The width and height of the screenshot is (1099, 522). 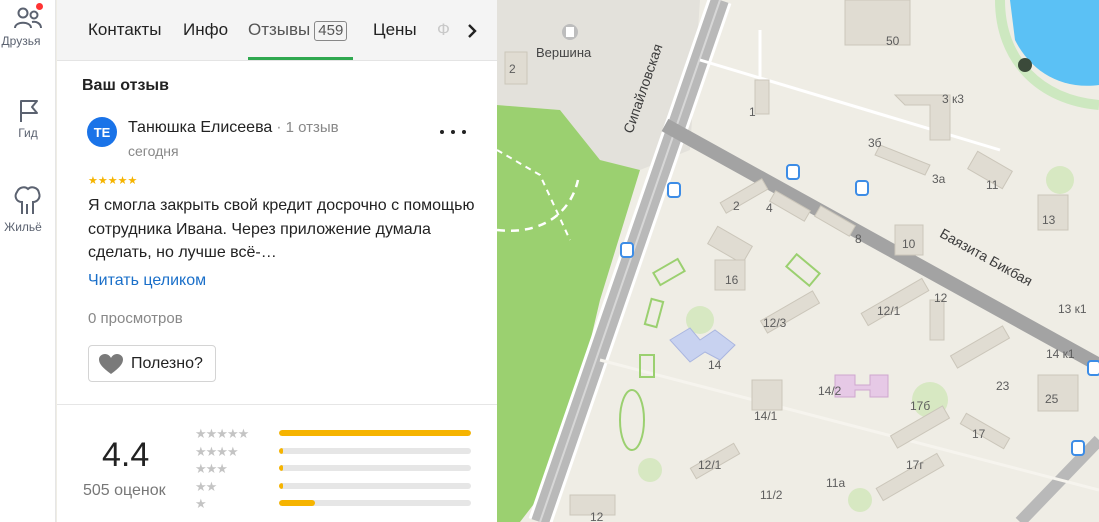 What do you see at coordinates (135, 318) in the screenshot?
I see `views-count: 0 просмотров` at bounding box center [135, 318].